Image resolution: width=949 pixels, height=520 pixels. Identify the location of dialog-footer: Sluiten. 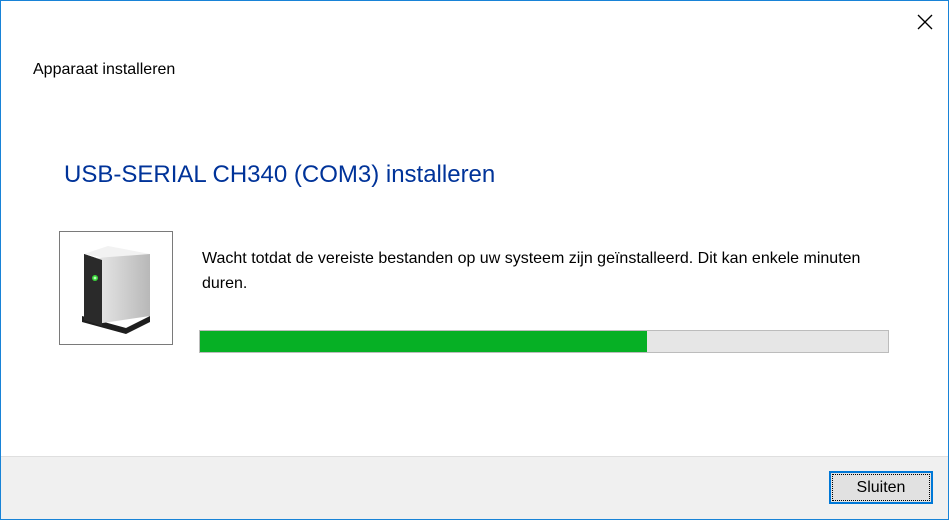
(474, 487).